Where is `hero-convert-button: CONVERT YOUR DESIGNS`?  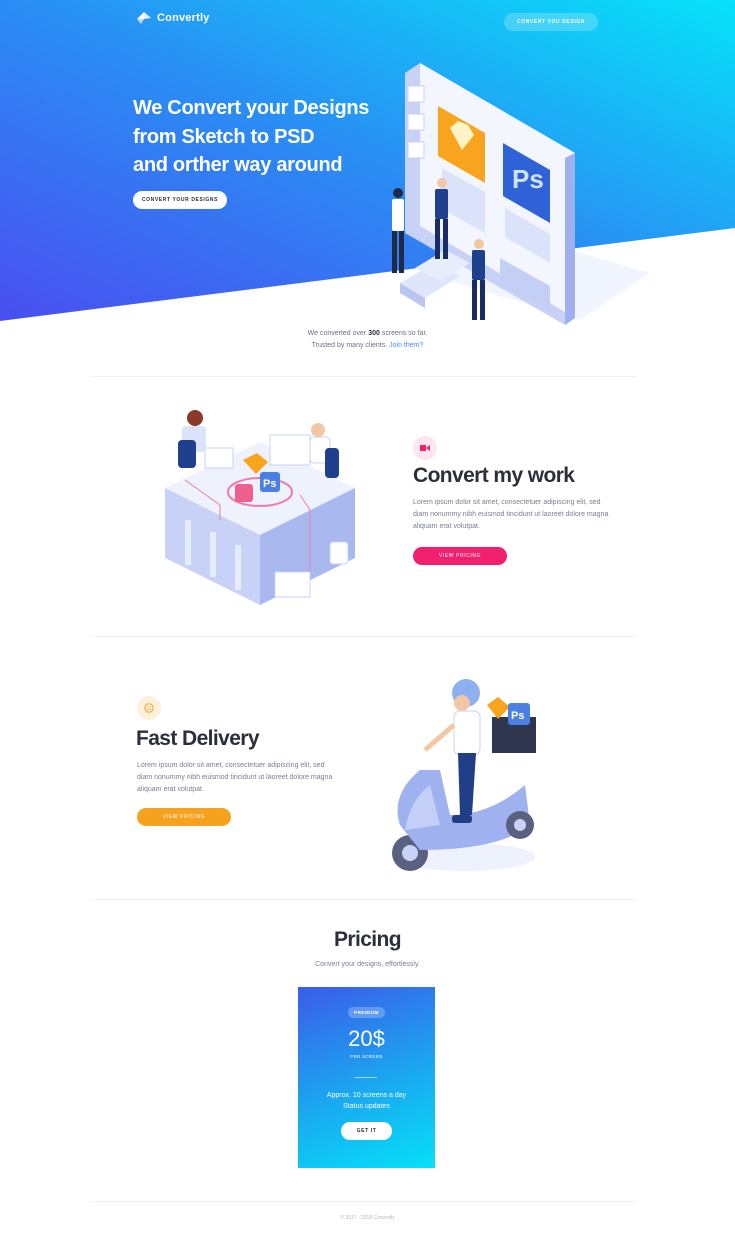 hero-convert-button: CONVERT YOUR DESIGNS is located at coordinates (180, 200).